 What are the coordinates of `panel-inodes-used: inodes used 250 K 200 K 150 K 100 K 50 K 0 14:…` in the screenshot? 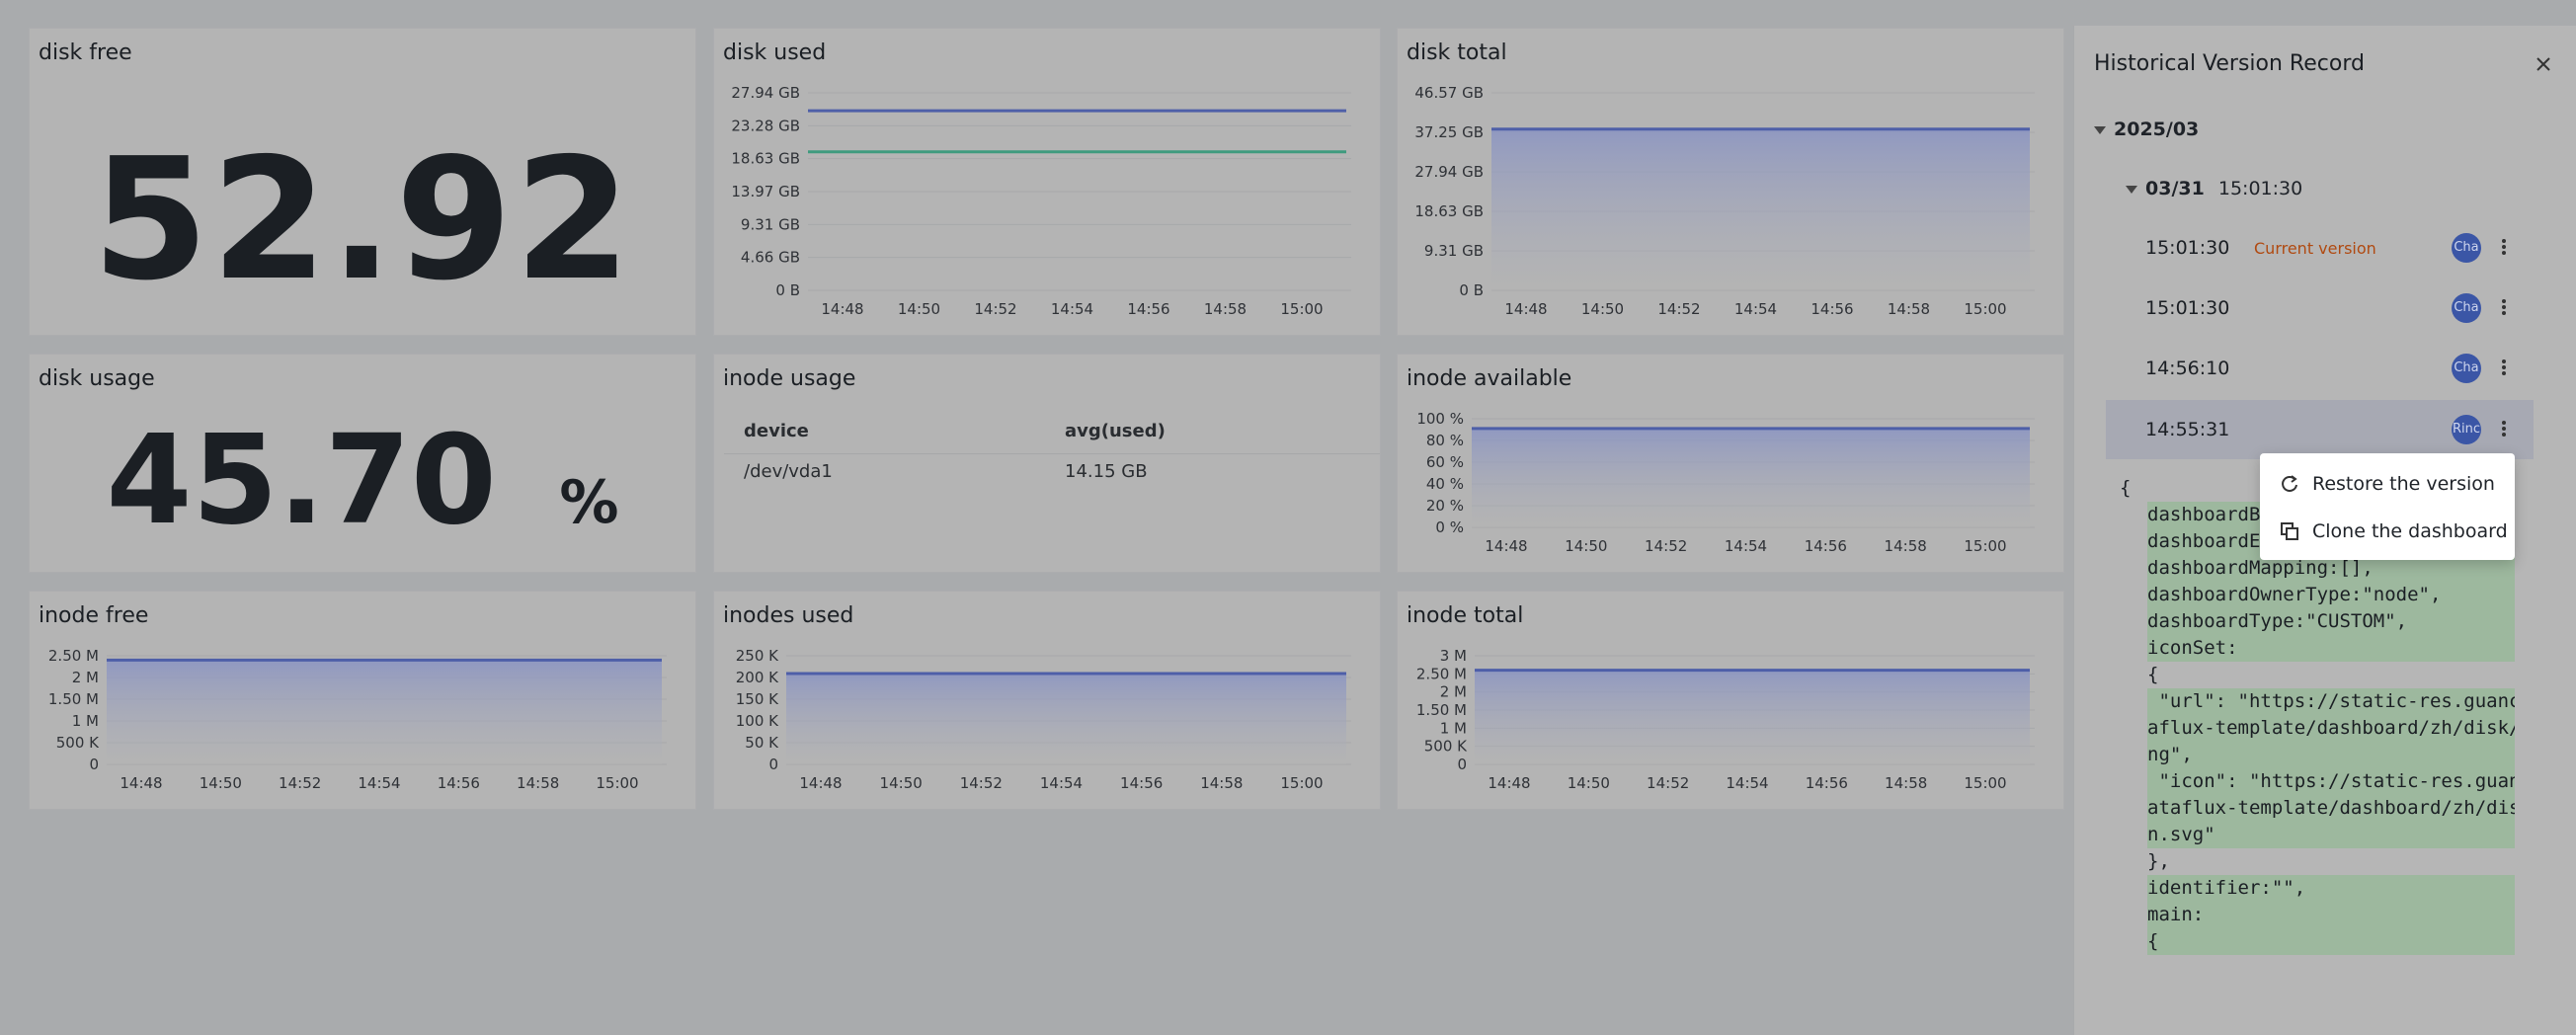 It's located at (1047, 700).